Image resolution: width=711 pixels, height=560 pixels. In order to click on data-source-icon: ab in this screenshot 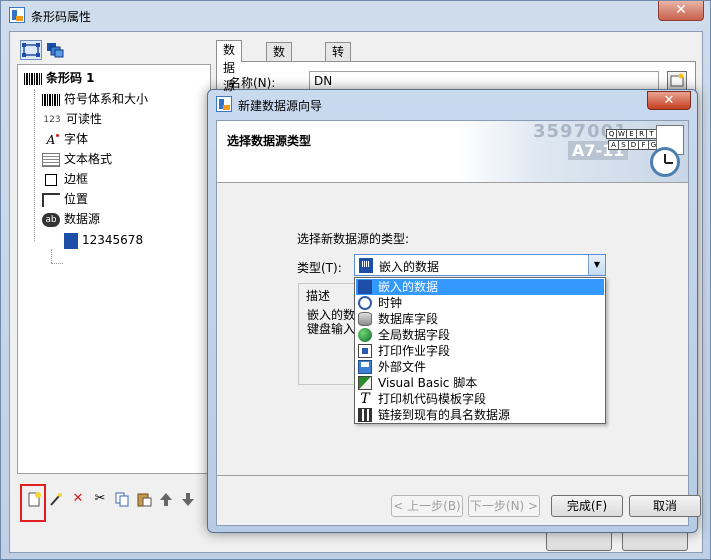, I will do `click(51, 219)`.